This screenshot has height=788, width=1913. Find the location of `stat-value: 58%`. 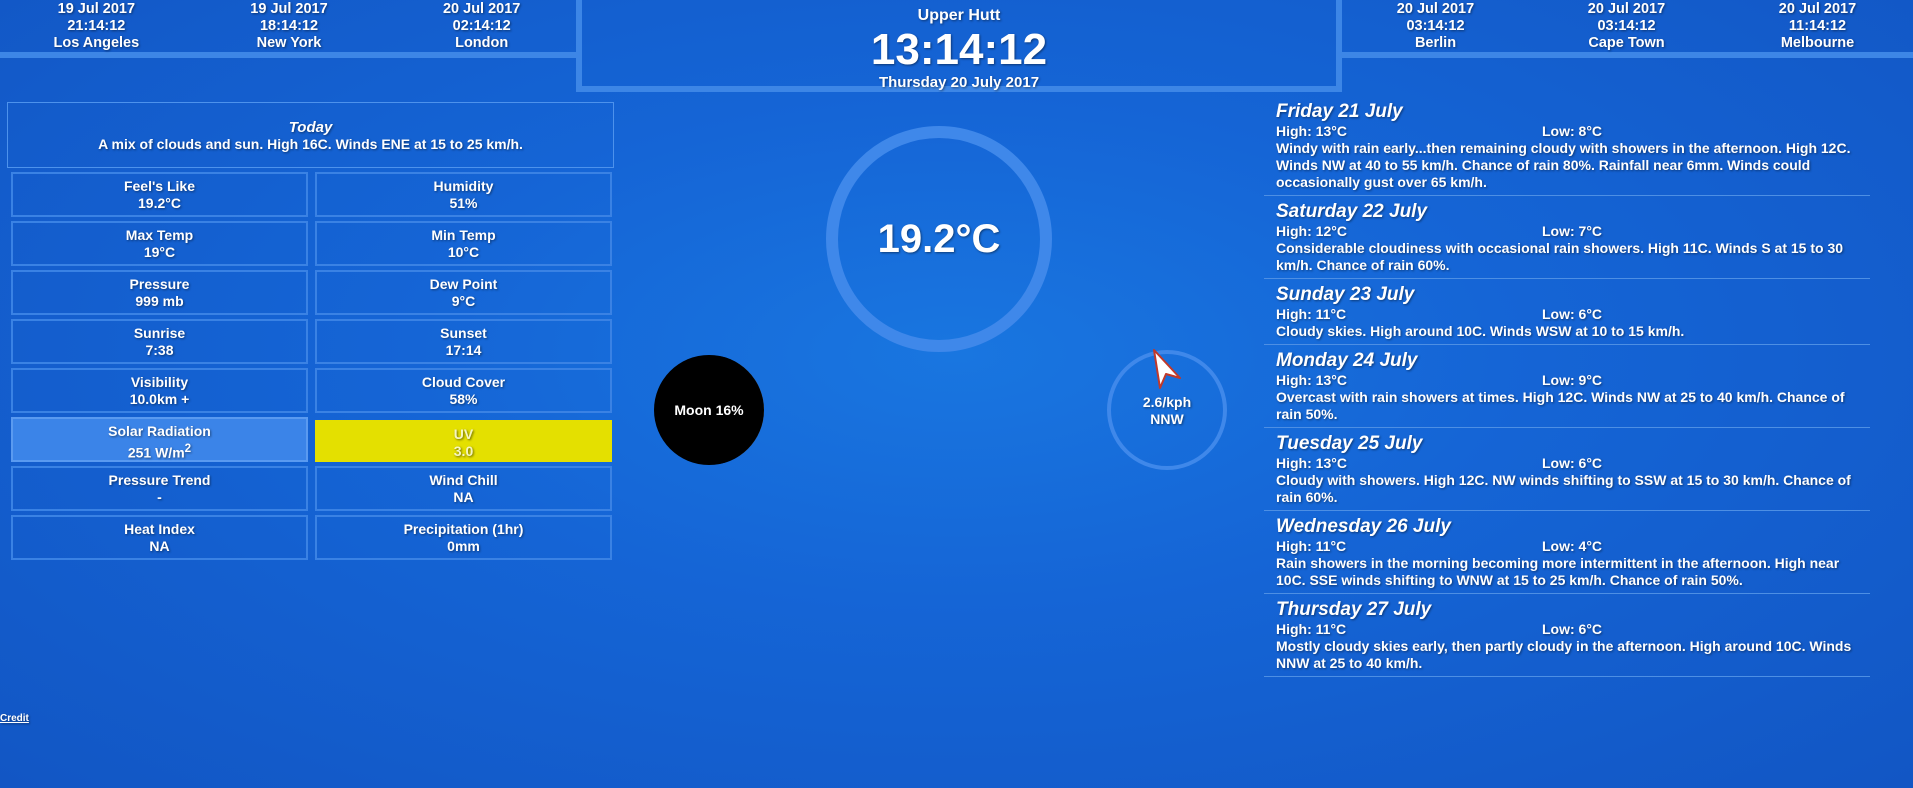

stat-value: 58% is located at coordinates (463, 399).